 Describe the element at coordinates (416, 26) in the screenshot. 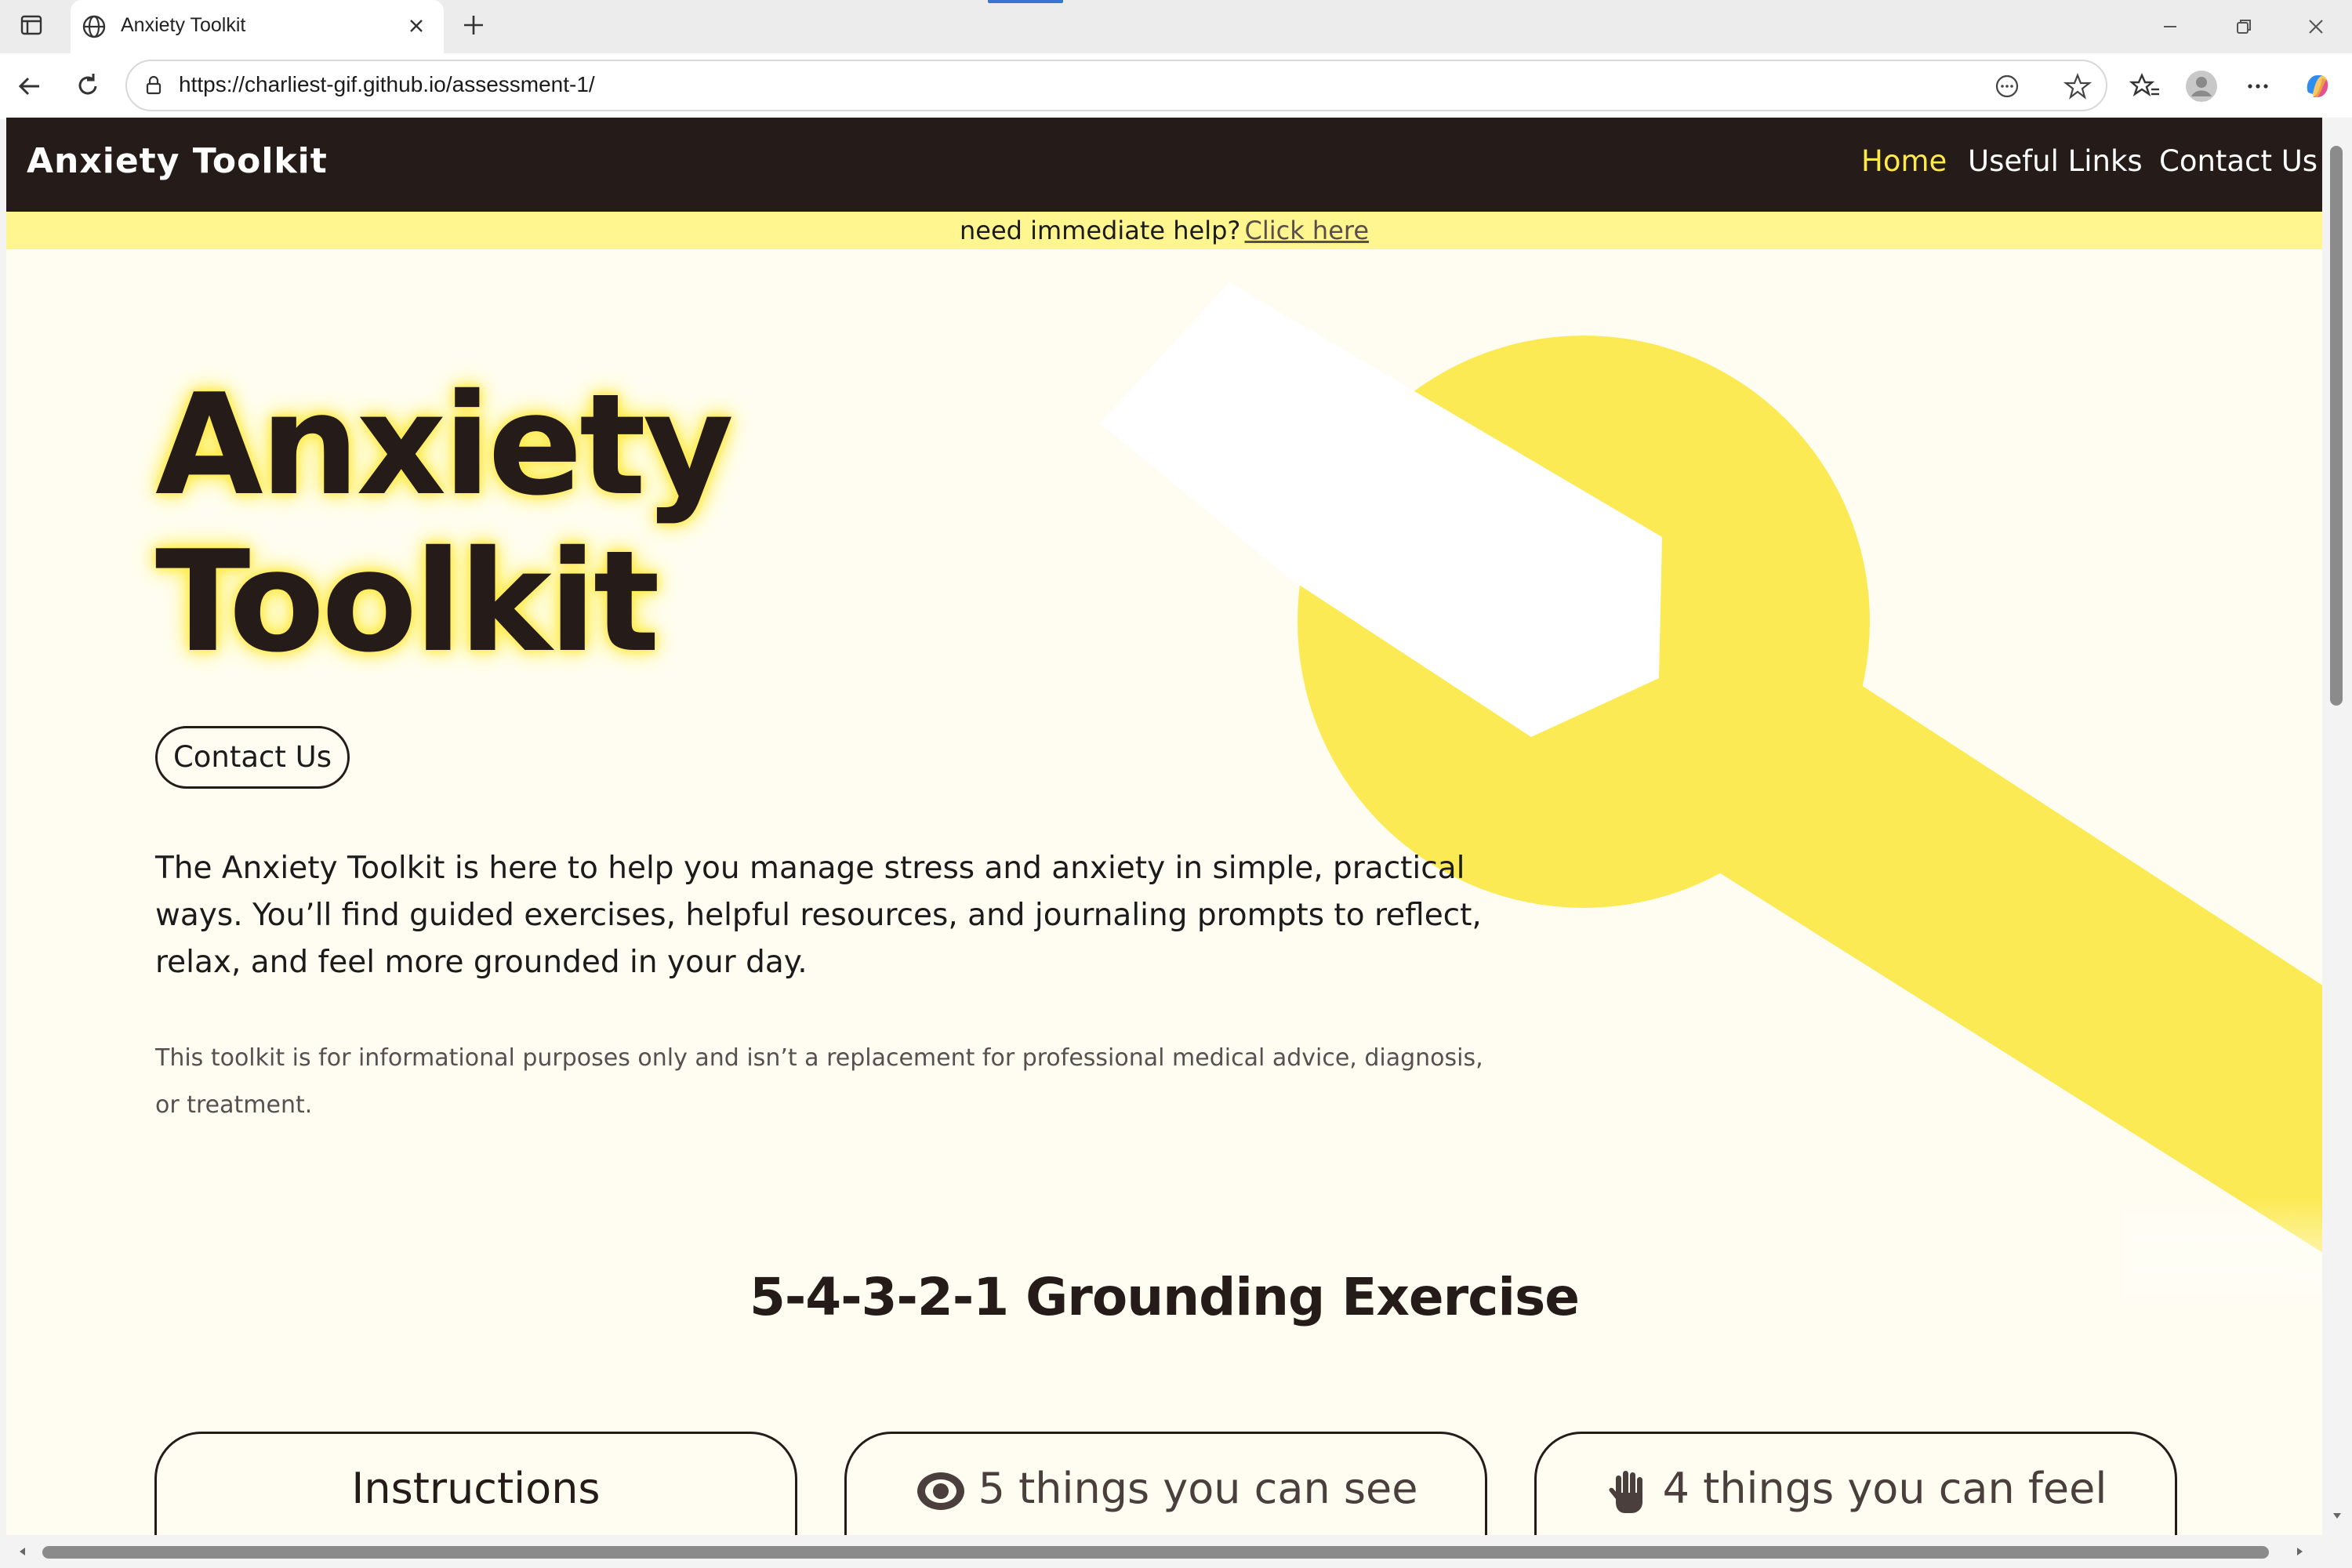

I see `close-icon` at that location.